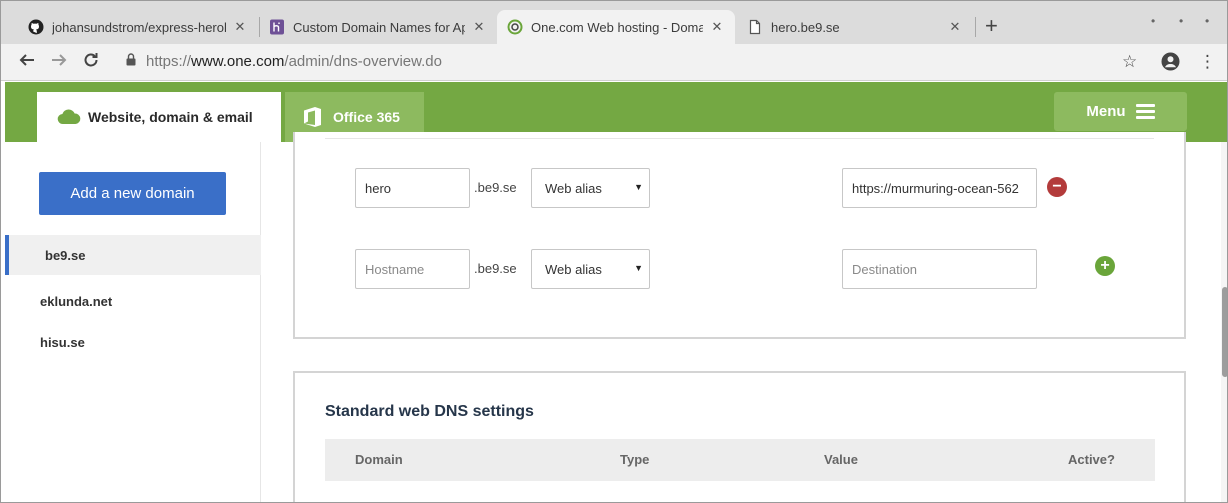 The width and height of the screenshot is (1228, 503). Describe the element at coordinates (366, 117) in the screenshot. I see `tab-label: Office 365` at that location.